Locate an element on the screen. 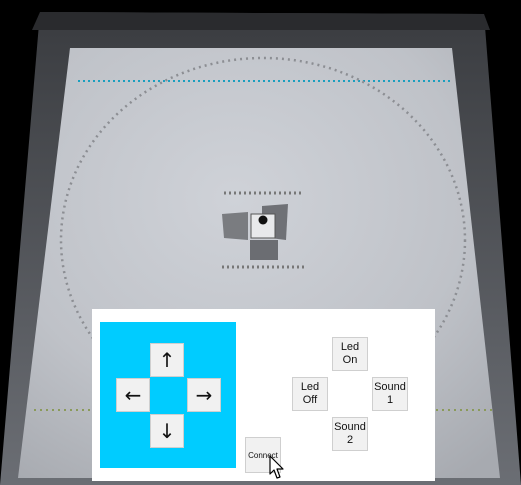  right-arrow-button: → is located at coordinates (204, 395).